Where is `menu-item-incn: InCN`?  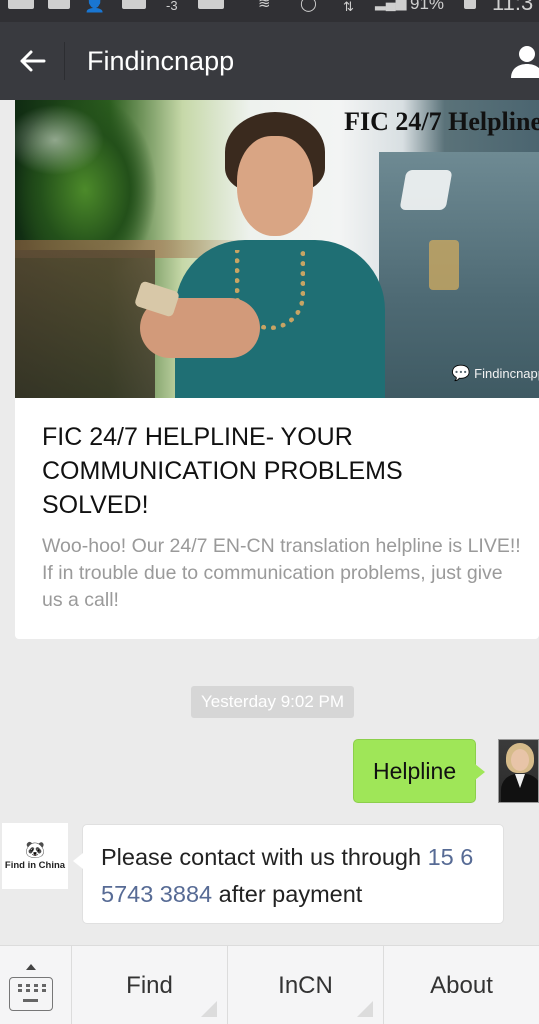 menu-item-incn: InCN is located at coordinates (306, 985).